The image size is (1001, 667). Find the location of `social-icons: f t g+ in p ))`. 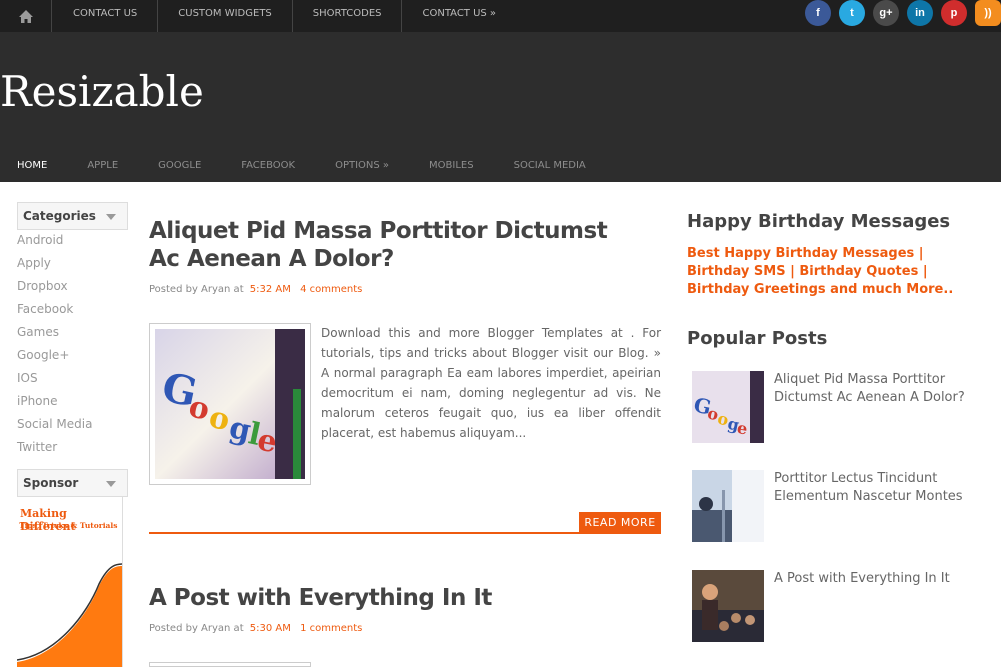

social-icons: f t g+ in p )) is located at coordinates (899, 13).